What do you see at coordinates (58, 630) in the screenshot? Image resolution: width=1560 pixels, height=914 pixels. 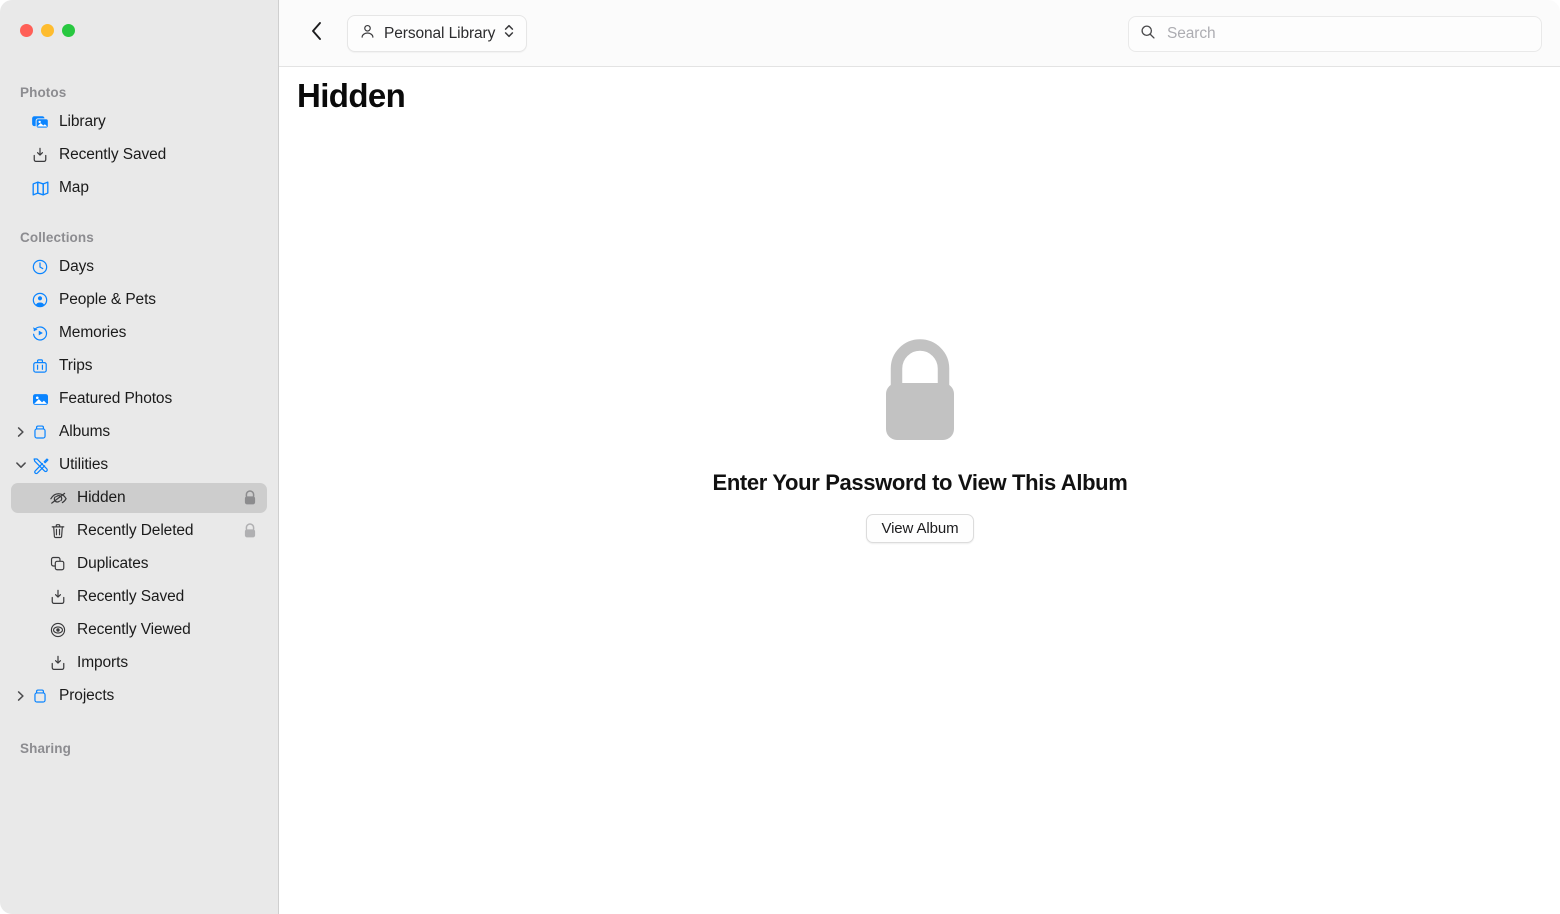 I see `eye-icon` at bounding box center [58, 630].